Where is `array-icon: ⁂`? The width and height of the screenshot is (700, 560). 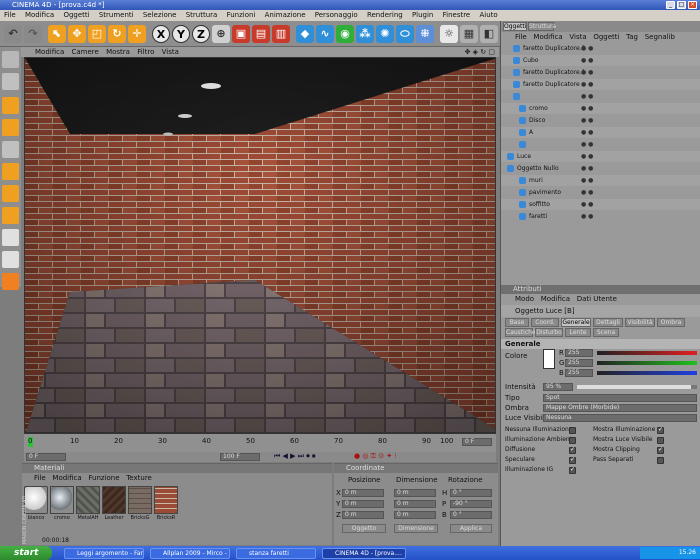
array-icon: ⁂ is located at coordinates (365, 34).